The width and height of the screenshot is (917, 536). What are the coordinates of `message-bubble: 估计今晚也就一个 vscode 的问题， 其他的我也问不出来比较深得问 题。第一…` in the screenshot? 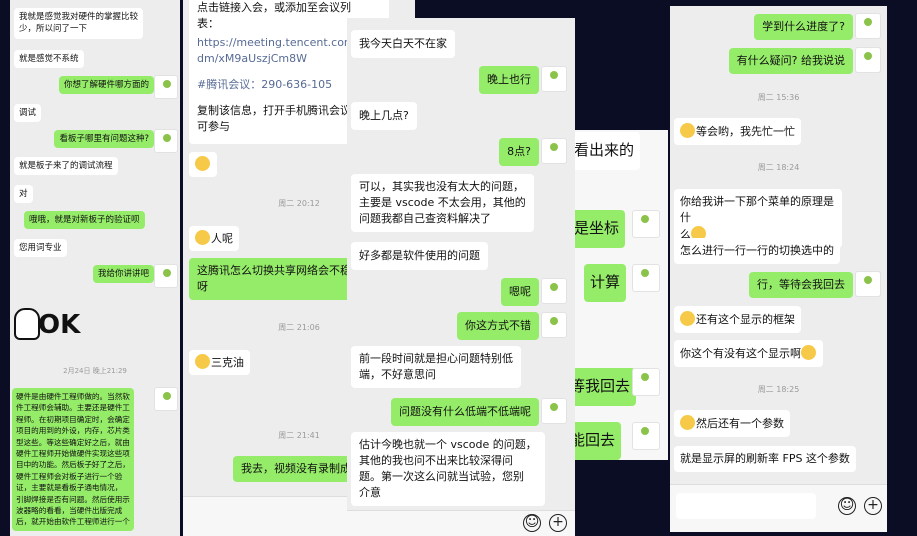 It's located at (448, 469).